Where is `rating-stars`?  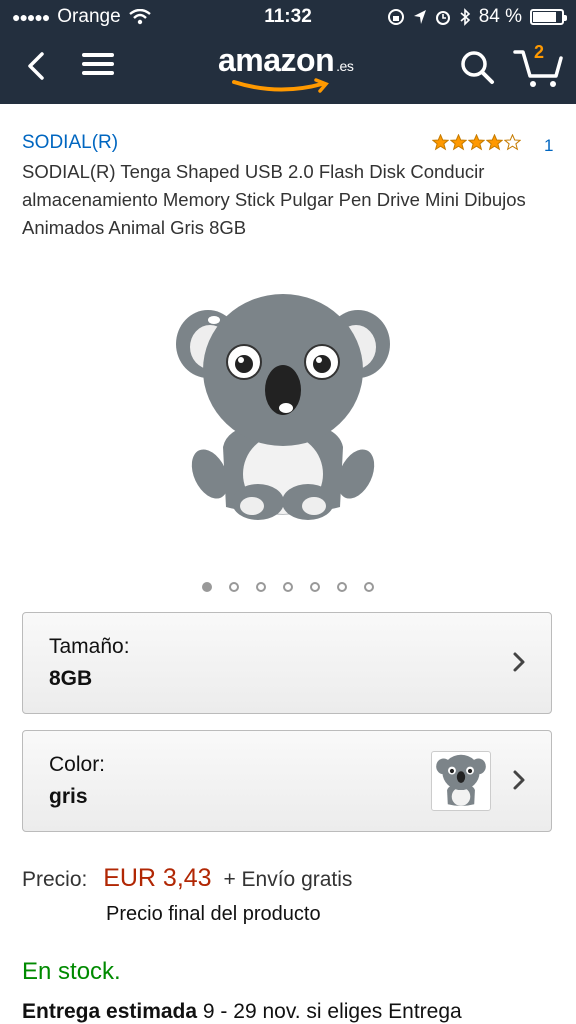 rating-stars is located at coordinates (476, 142).